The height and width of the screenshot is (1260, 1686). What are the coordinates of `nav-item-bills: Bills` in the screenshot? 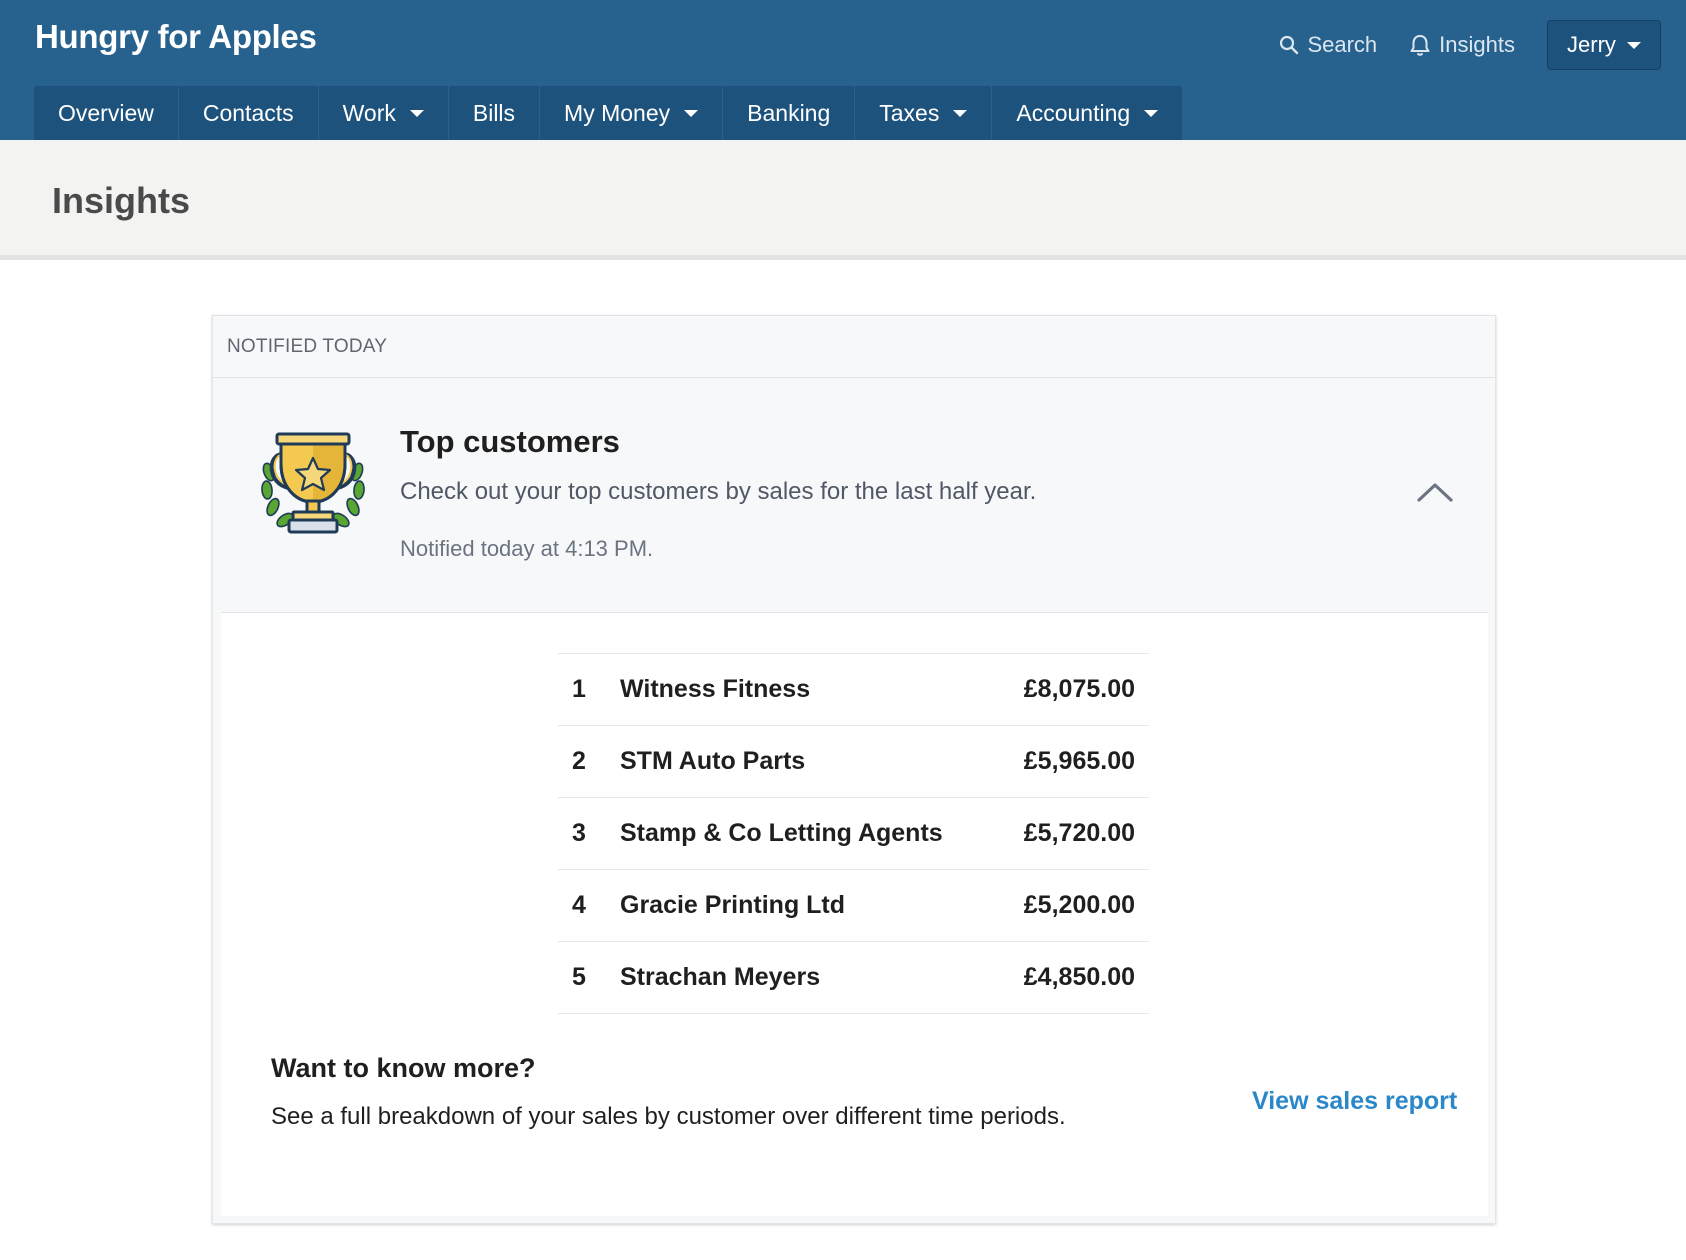 It's located at (495, 113).